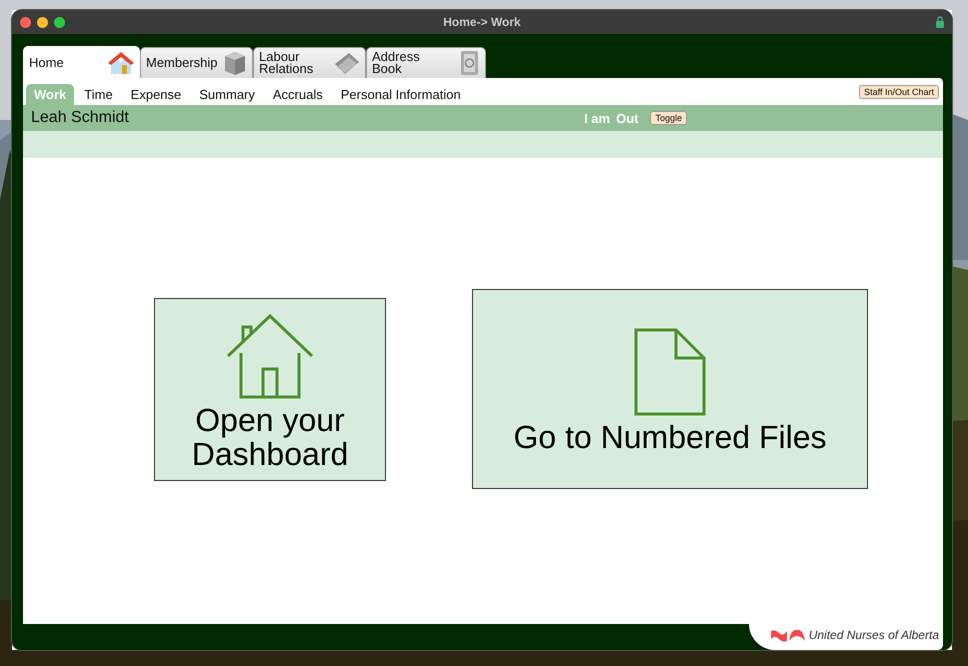 This screenshot has height=666, width=968. Describe the element at coordinates (98, 94) in the screenshot. I see `sub-tab: Time` at that location.